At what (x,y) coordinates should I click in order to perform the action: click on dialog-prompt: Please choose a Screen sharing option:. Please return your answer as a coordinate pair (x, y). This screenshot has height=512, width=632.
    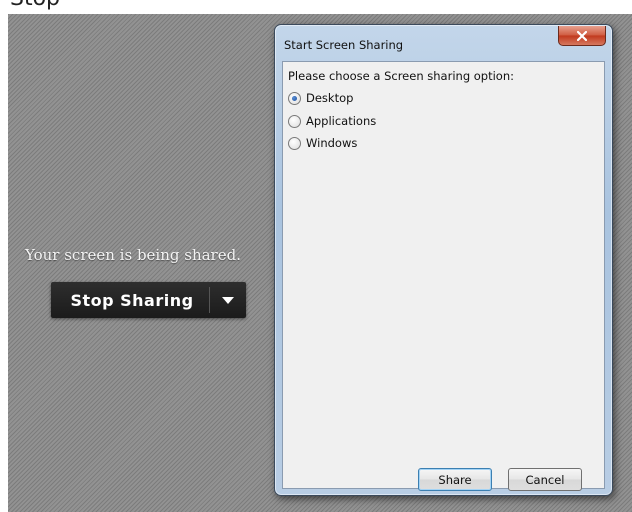
    Looking at the image, I should click on (401, 76).